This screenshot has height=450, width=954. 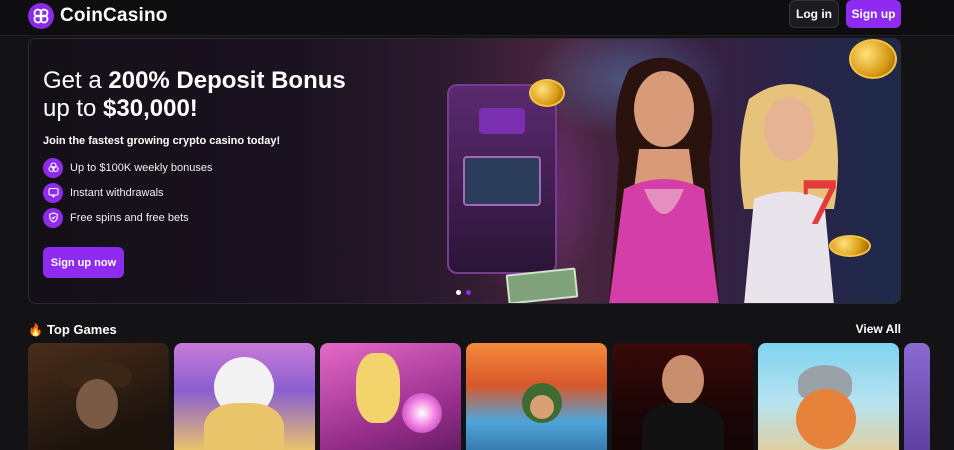 I want to click on flame-icon: 🔥, so click(x=35, y=329).